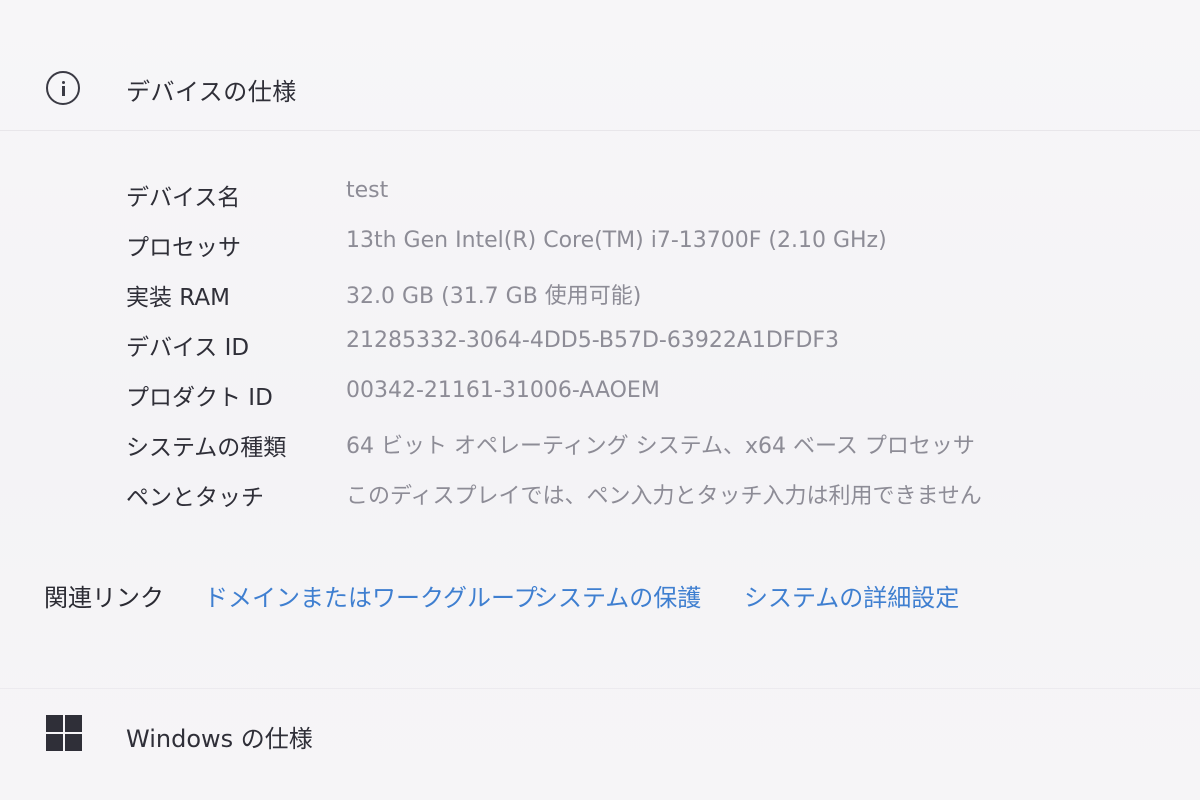 This screenshot has width=1200, height=800. What do you see at coordinates (183, 198) in the screenshot?
I see `spec-label: デバイス名` at bounding box center [183, 198].